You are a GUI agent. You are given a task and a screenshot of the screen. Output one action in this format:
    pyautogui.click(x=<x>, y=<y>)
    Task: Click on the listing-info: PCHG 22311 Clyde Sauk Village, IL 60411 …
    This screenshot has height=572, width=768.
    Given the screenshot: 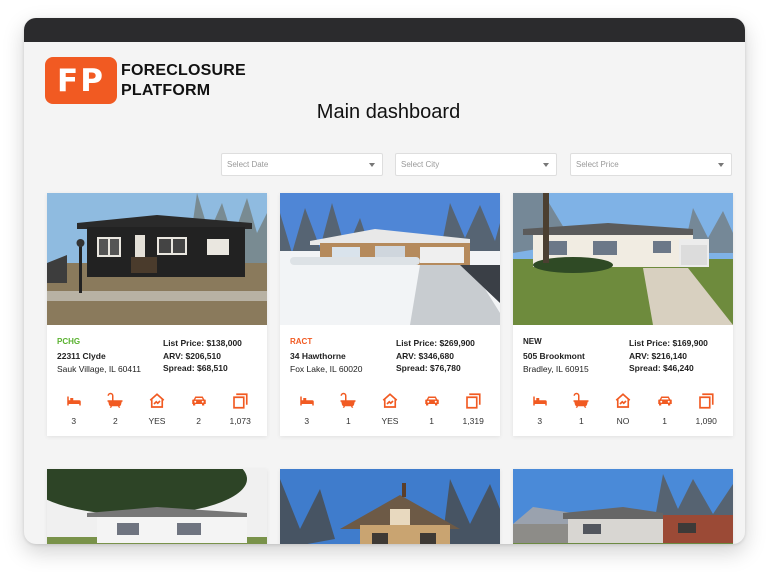 What is the action you would take?
    pyautogui.click(x=157, y=355)
    